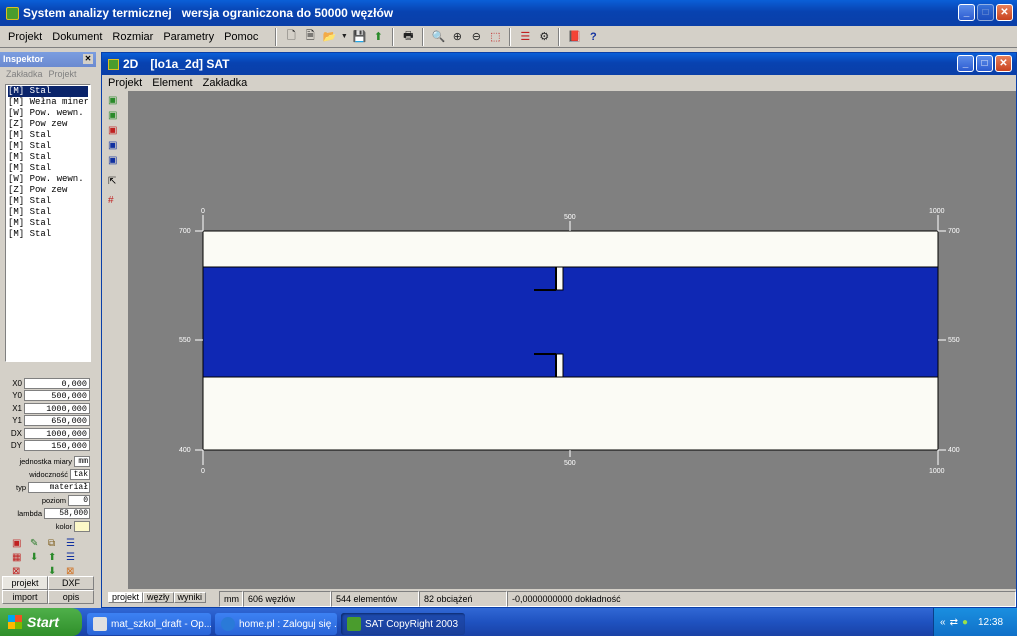 The image size is (1017, 636). I want to click on color-label: kolor, so click(63, 527).